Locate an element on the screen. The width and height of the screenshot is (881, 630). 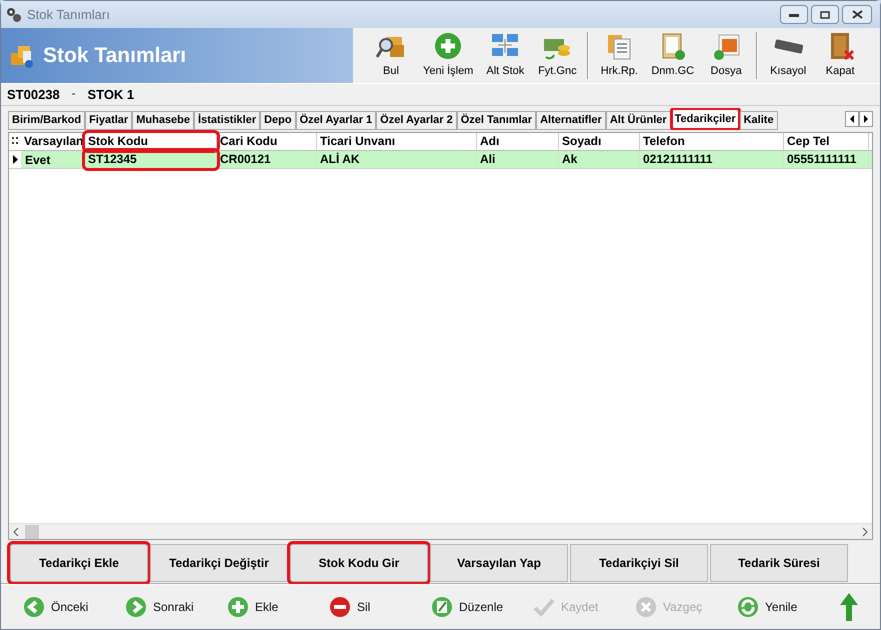
pencil-icon is located at coordinates (442, 607).